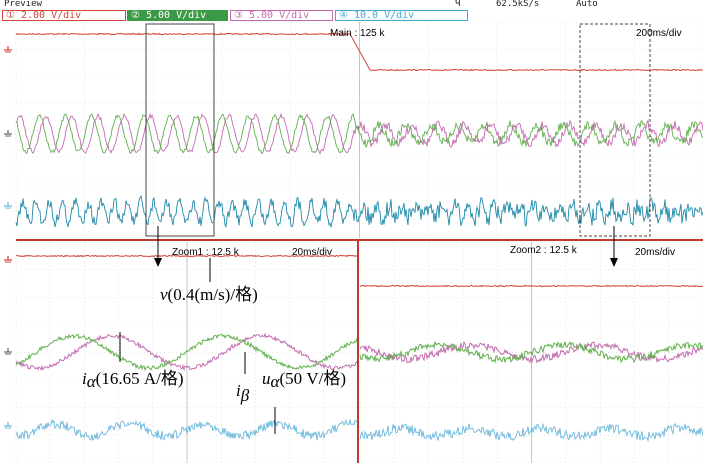 The width and height of the screenshot is (703, 463). Describe the element at coordinates (133, 380) in the screenshot. I see `ialpha-annotation: iα(16.65 A/格)` at that location.